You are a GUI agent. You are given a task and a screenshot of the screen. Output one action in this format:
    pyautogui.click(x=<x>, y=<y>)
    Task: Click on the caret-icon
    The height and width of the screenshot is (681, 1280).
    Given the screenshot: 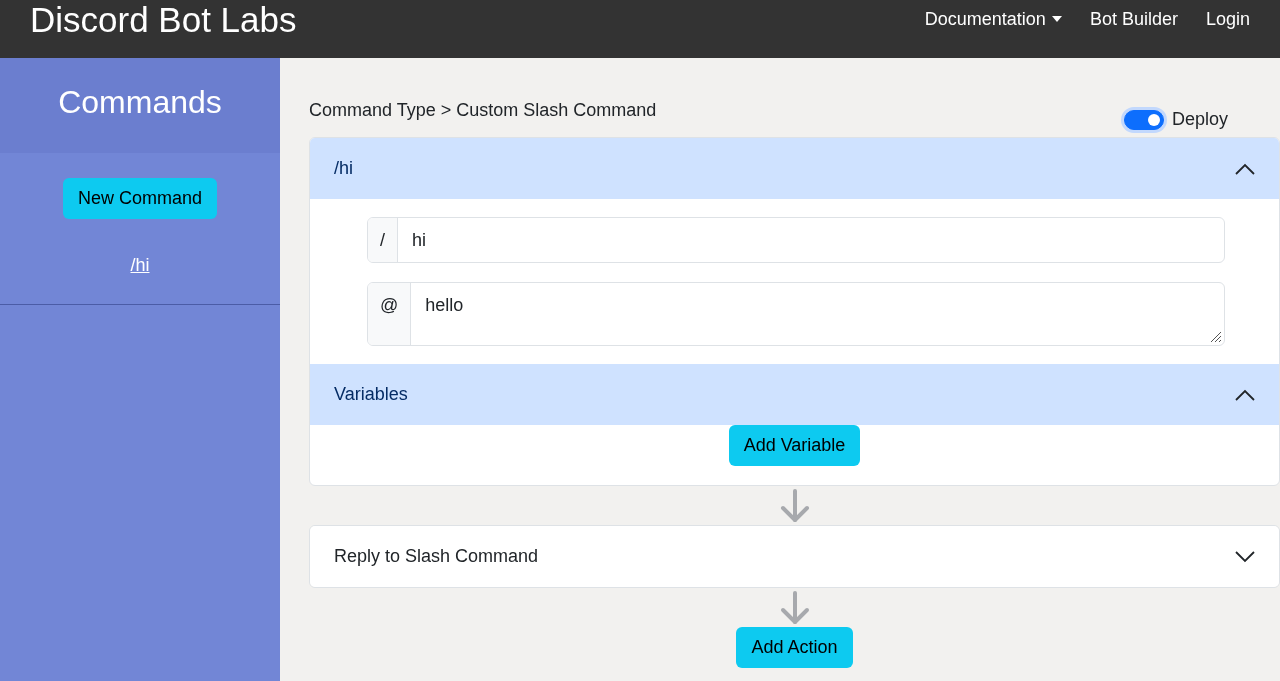 What is the action you would take?
    pyautogui.click(x=1056, y=19)
    